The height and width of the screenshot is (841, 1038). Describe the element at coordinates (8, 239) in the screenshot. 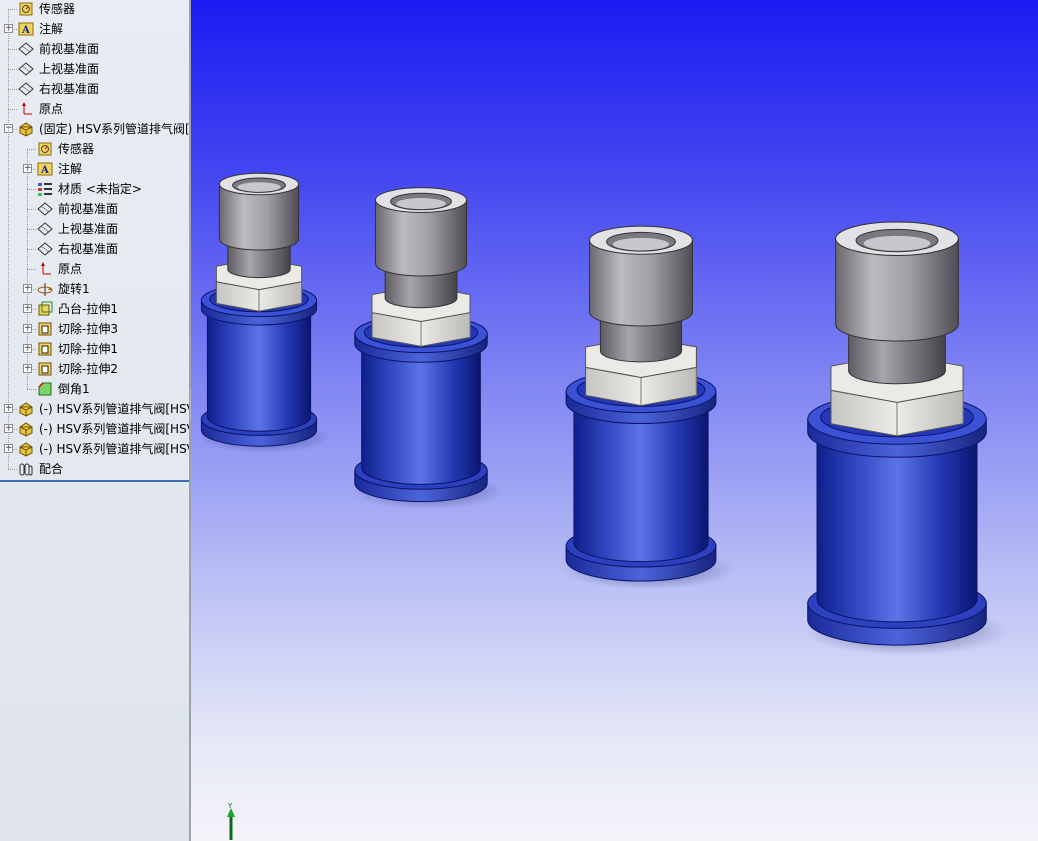

I see `tree-trunk-line` at that location.